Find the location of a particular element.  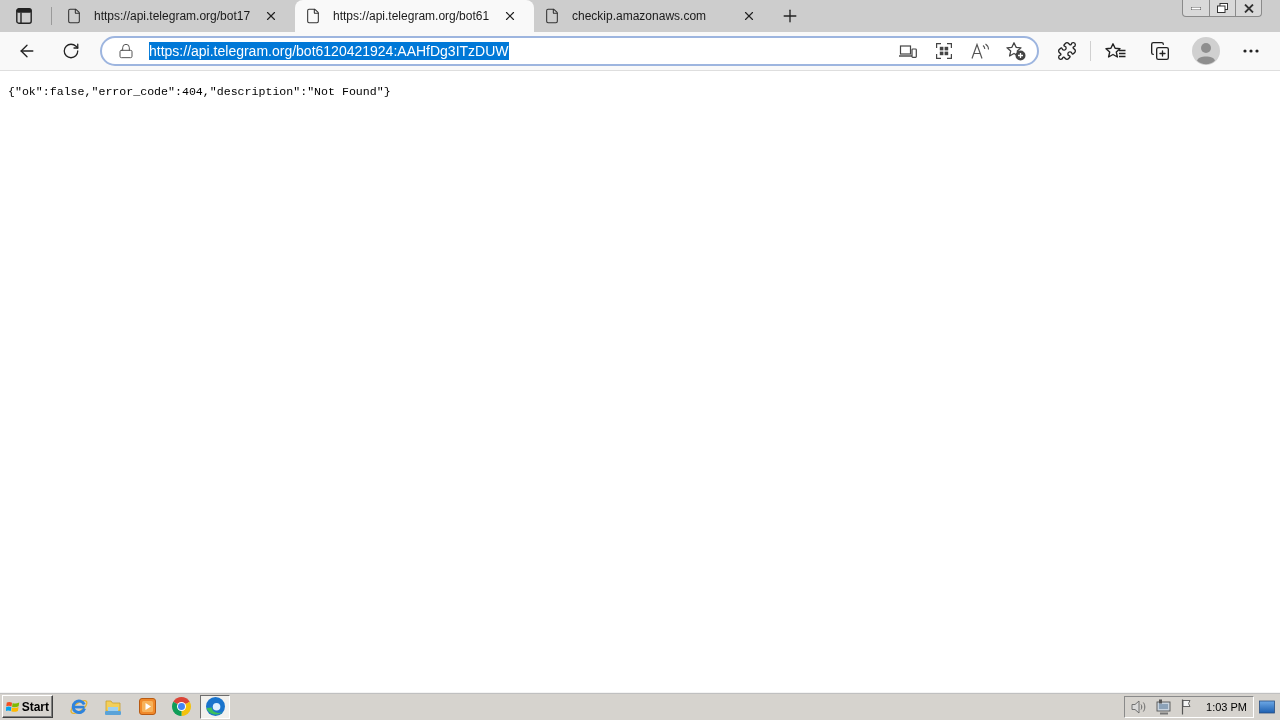

wave-logo-icon is located at coordinates (215, 706).